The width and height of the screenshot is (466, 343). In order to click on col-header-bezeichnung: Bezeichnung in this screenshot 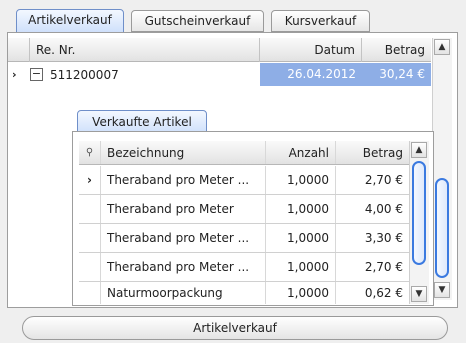, I will do `click(183, 152)`.